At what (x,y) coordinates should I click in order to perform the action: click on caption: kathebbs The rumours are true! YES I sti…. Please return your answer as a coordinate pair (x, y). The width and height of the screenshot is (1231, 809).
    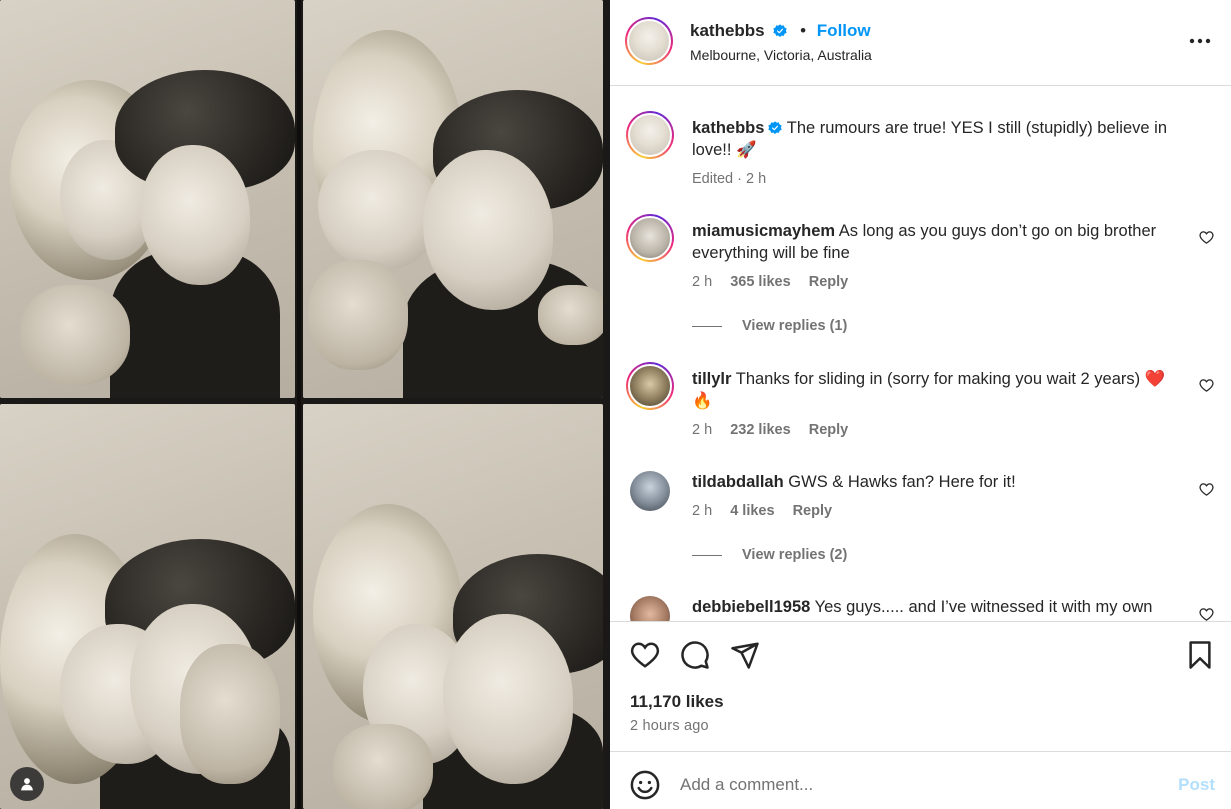
    Looking at the image, I should click on (921, 151).